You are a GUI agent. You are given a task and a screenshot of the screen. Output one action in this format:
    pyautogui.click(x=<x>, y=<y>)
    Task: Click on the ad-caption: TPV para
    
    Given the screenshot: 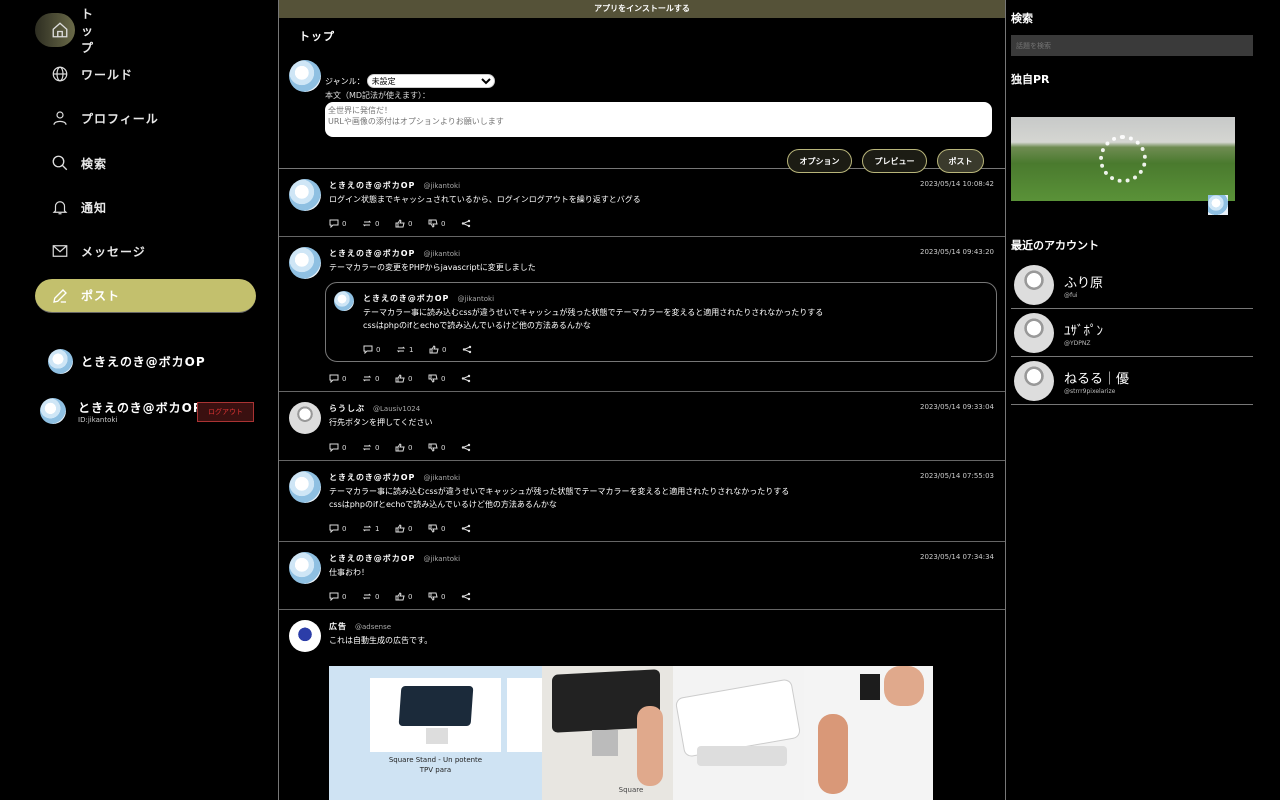 What is the action you would take?
    pyautogui.click(x=435, y=770)
    